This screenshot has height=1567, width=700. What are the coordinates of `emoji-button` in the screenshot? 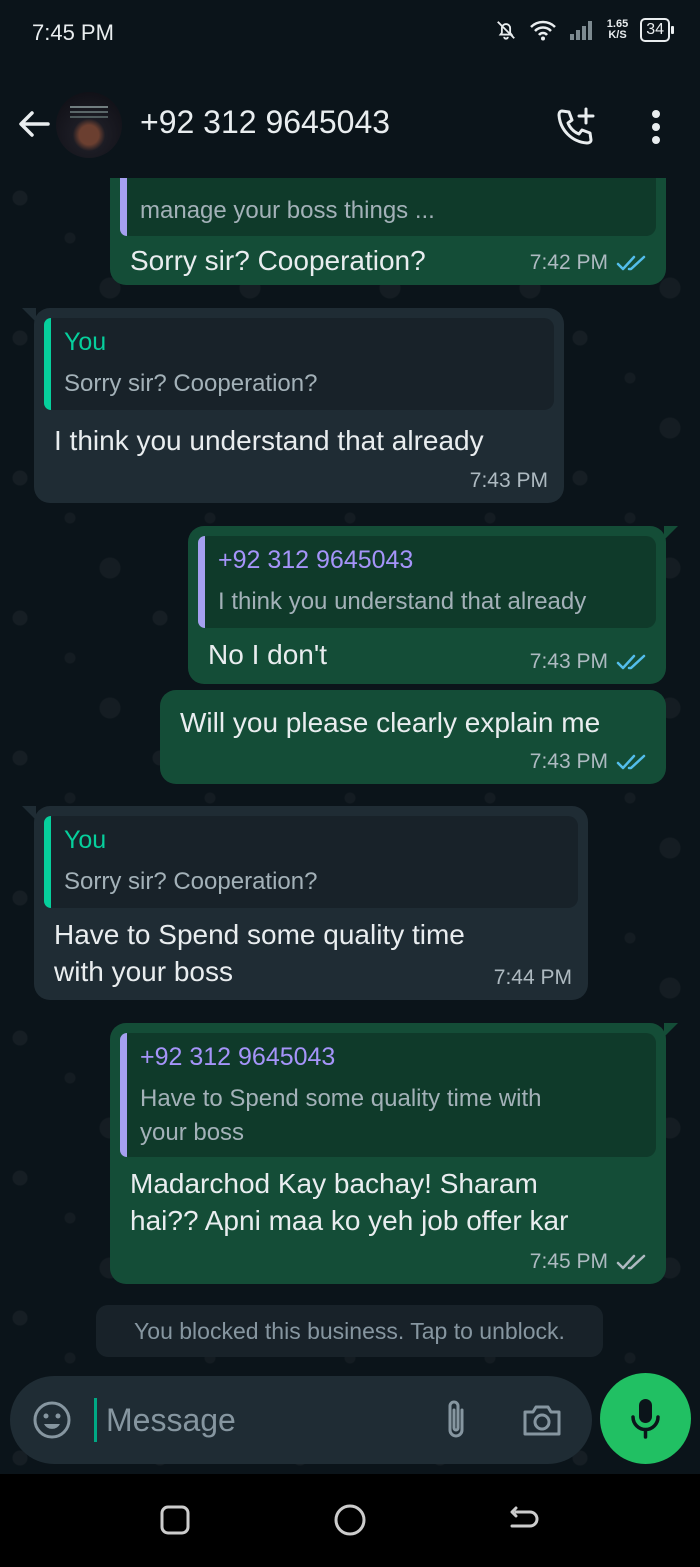 It's located at (52, 1420).